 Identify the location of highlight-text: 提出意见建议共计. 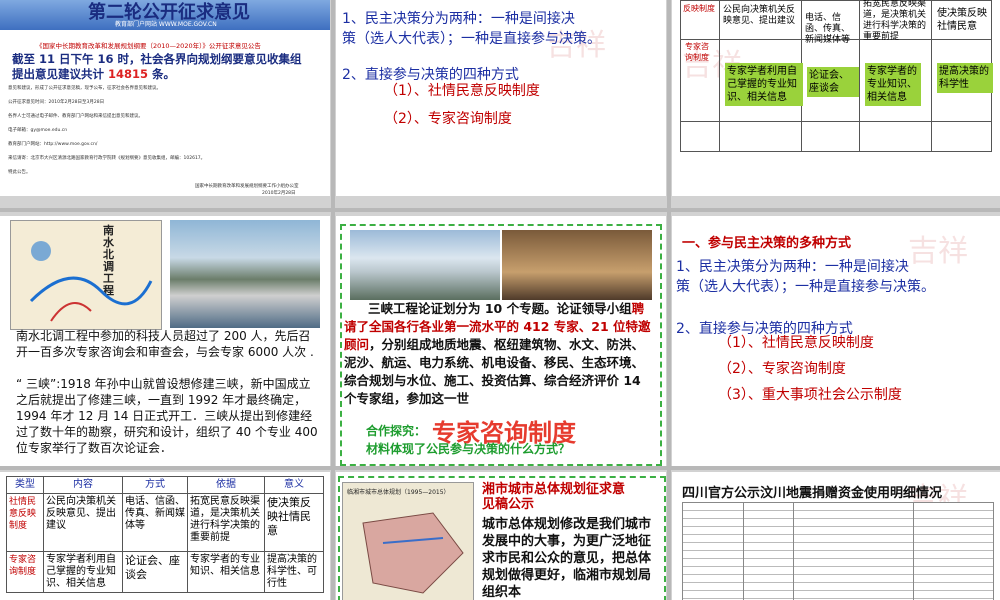
(60, 74).